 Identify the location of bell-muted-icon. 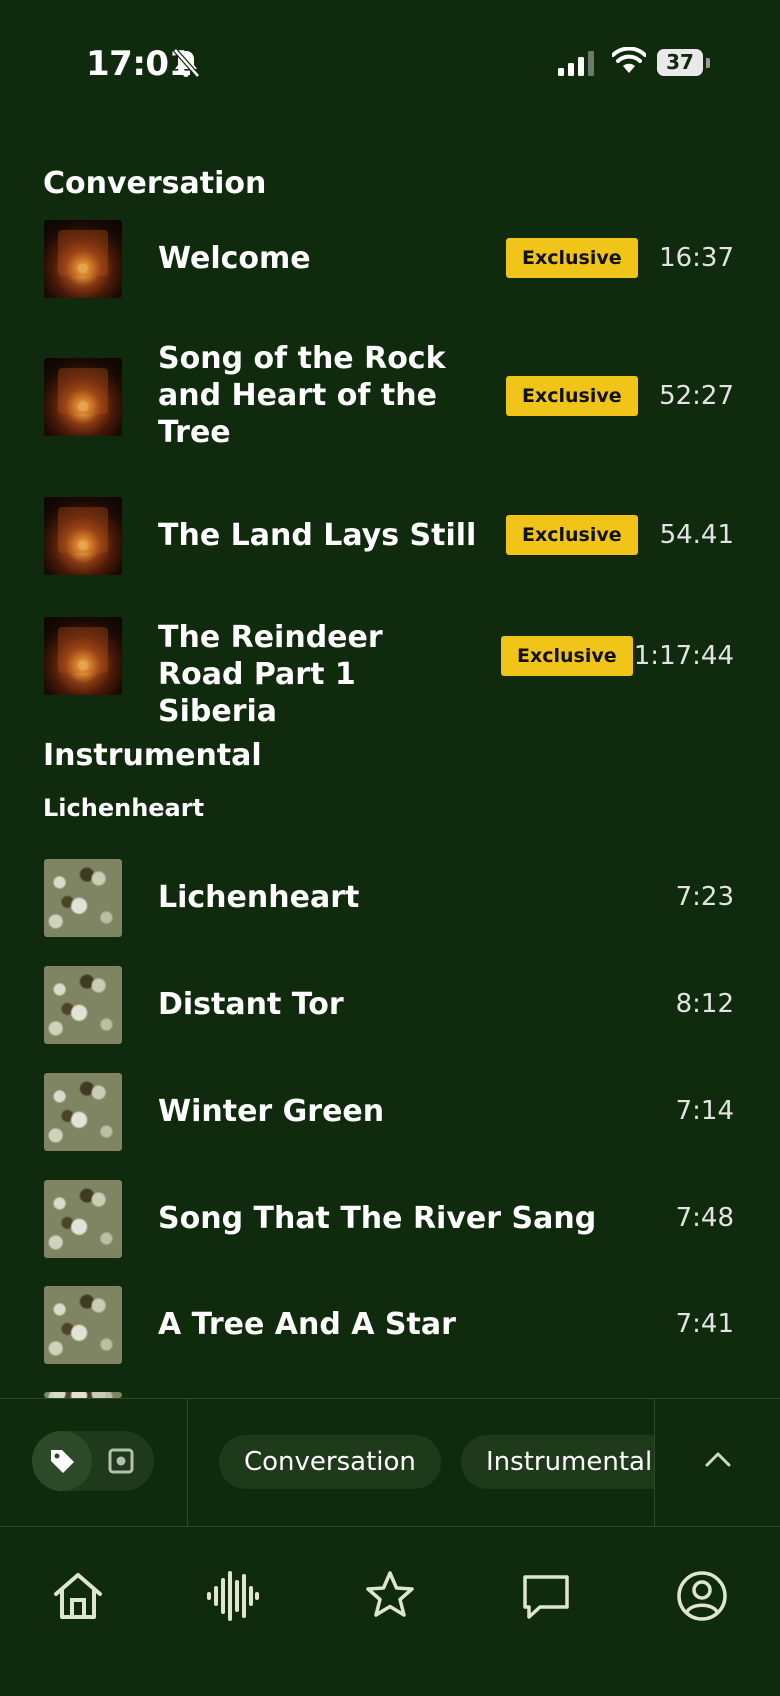
(186, 63).